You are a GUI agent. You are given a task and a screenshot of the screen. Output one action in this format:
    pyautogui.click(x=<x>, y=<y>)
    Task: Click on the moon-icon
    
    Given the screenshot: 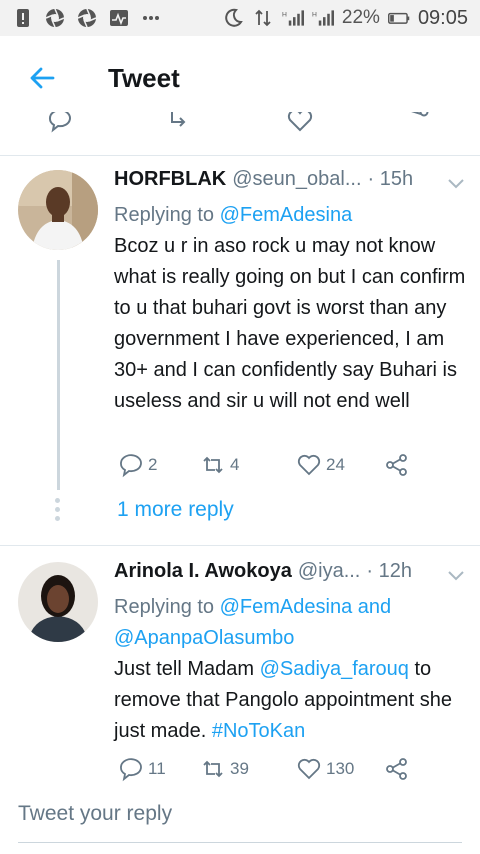 What is the action you would take?
    pyautogui.click(x=233, y=18)
    